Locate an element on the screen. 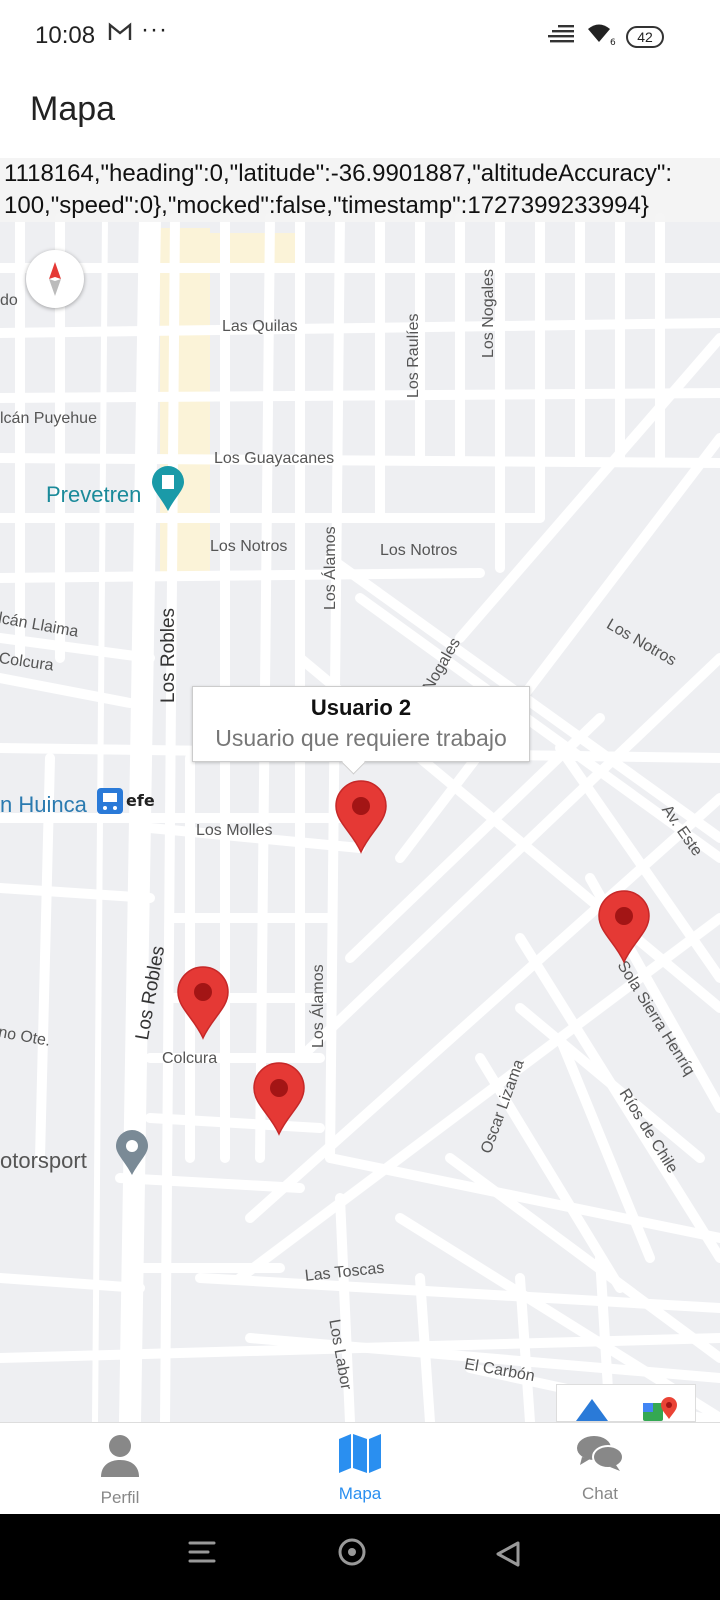  tab-mapa-label: Mapa is located at coordinates (360, 1493).